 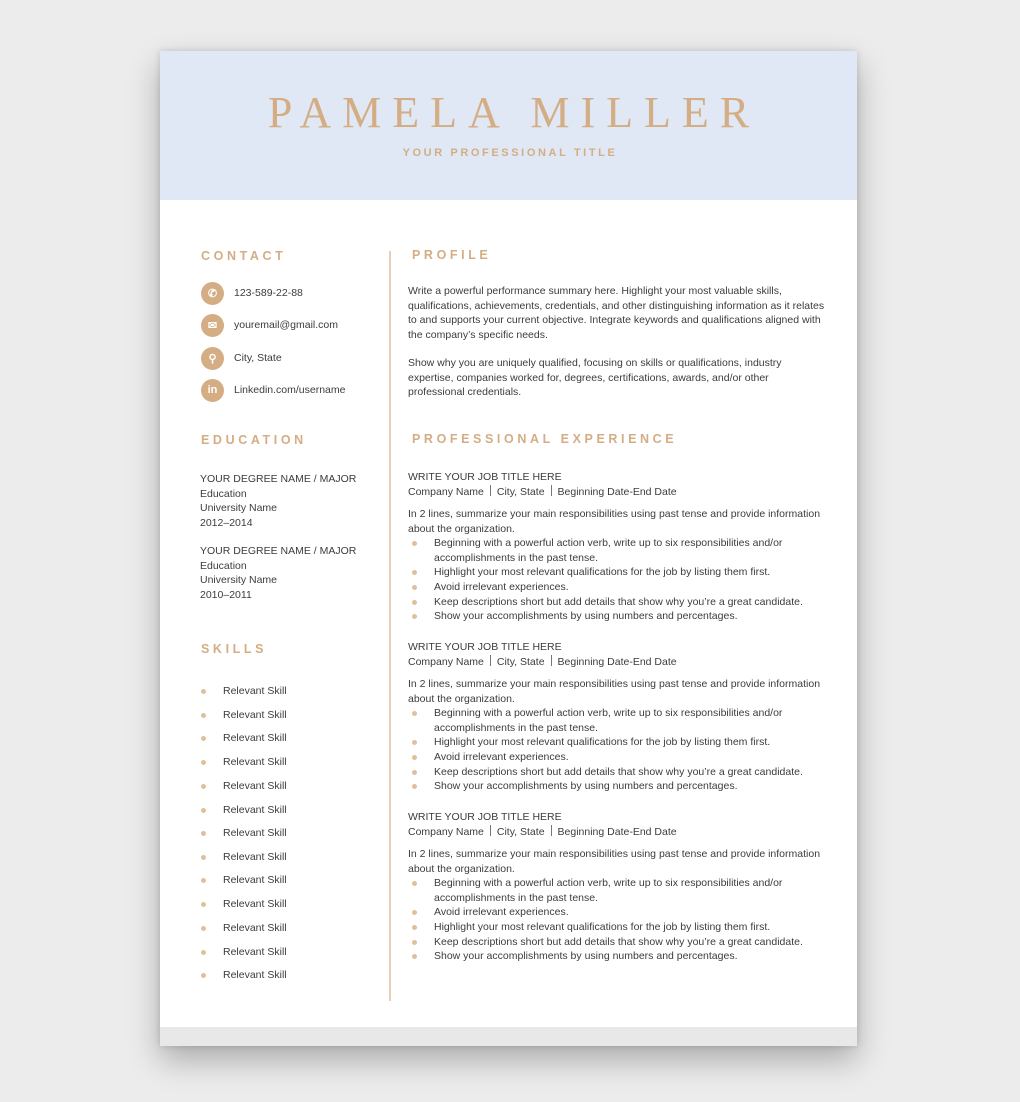 I want to click on skills-heading: SKILLS, so click(x=234, y=649).